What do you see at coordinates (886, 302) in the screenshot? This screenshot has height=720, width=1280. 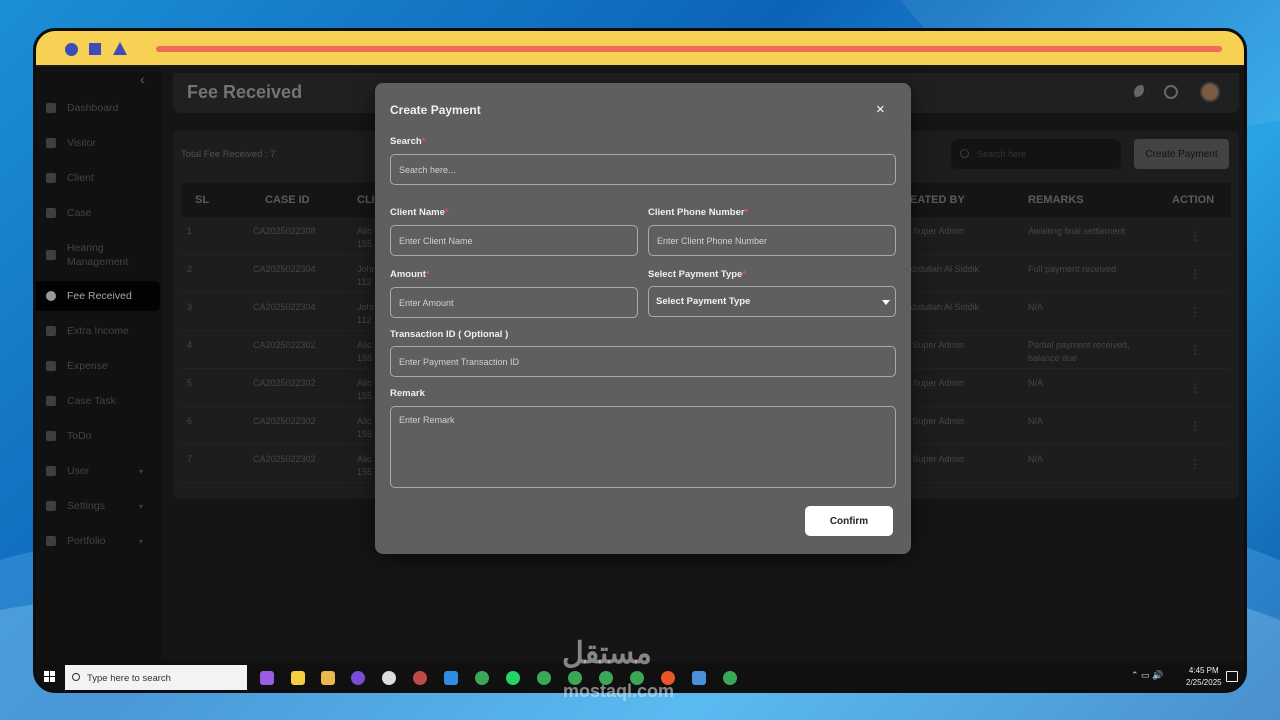 I see `caret-down-icon` at bounding box center [886, 302].